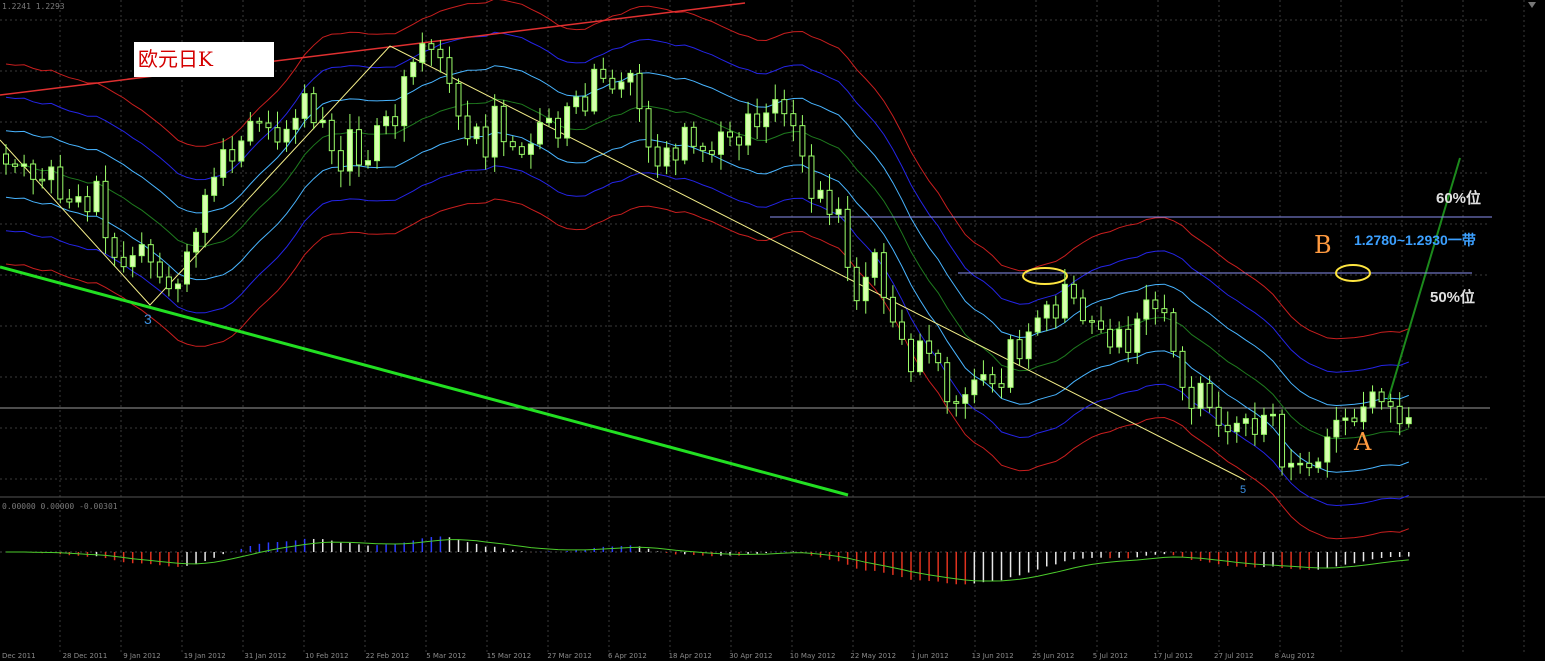 This screenshot has width=1545, height=661. What do you see at coordinates (569, 656) in the screenshot?
I see `x-axis-date: 27 Mar 2012` at bounding box center [569, 656].